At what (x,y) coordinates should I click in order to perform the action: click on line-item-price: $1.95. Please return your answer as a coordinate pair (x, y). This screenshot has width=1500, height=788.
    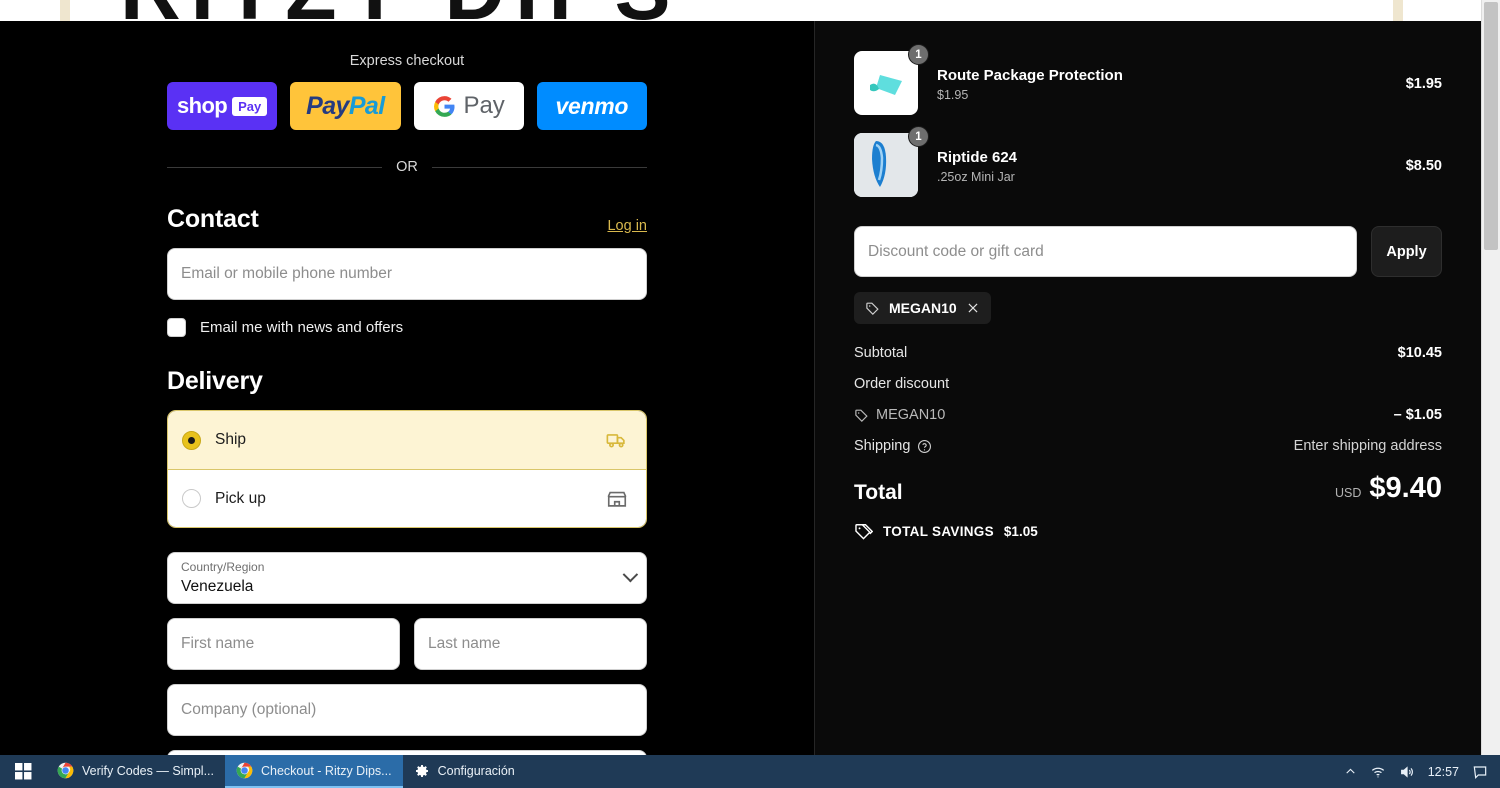
    Looking at the image, I should click on (1423, 84).